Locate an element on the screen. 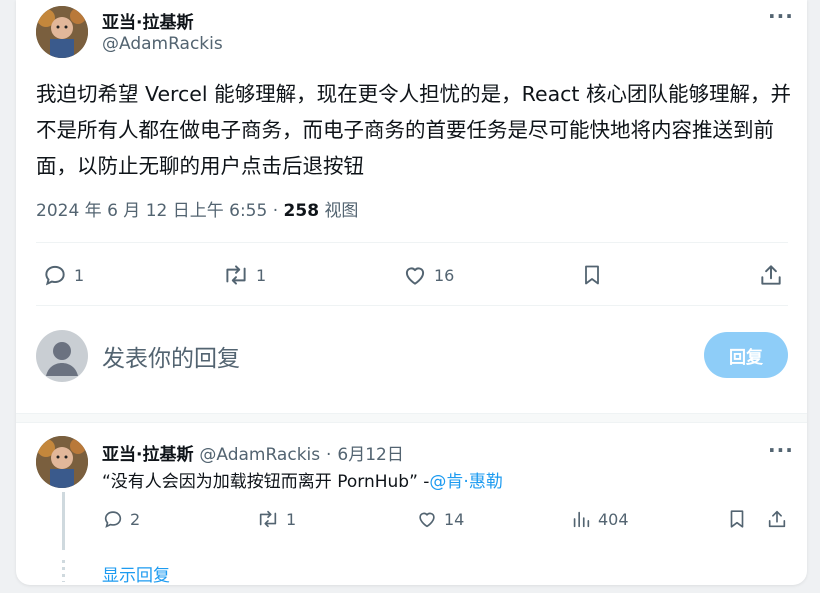  views-label: 视图 is located at coordinates (341, 211).